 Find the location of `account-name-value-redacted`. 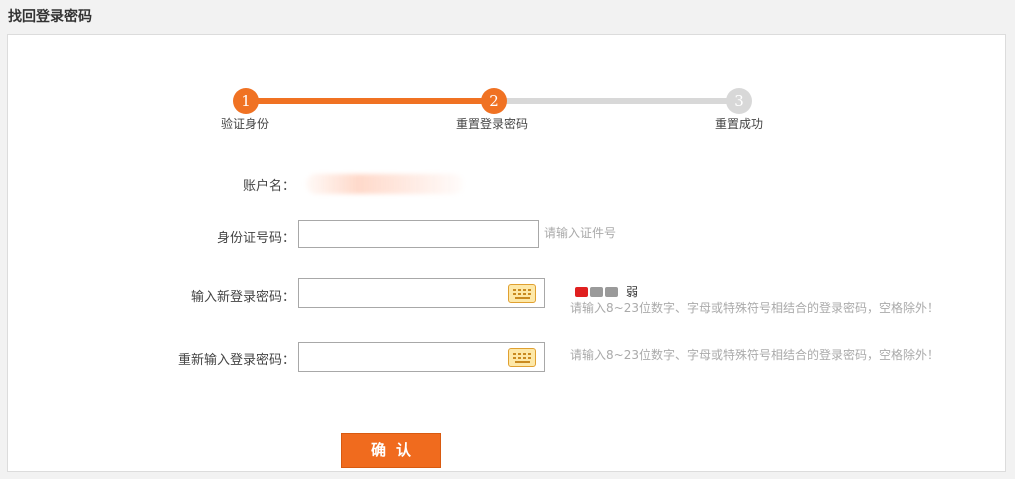

account-name-value-redacted is located at coordinates (385, 184).